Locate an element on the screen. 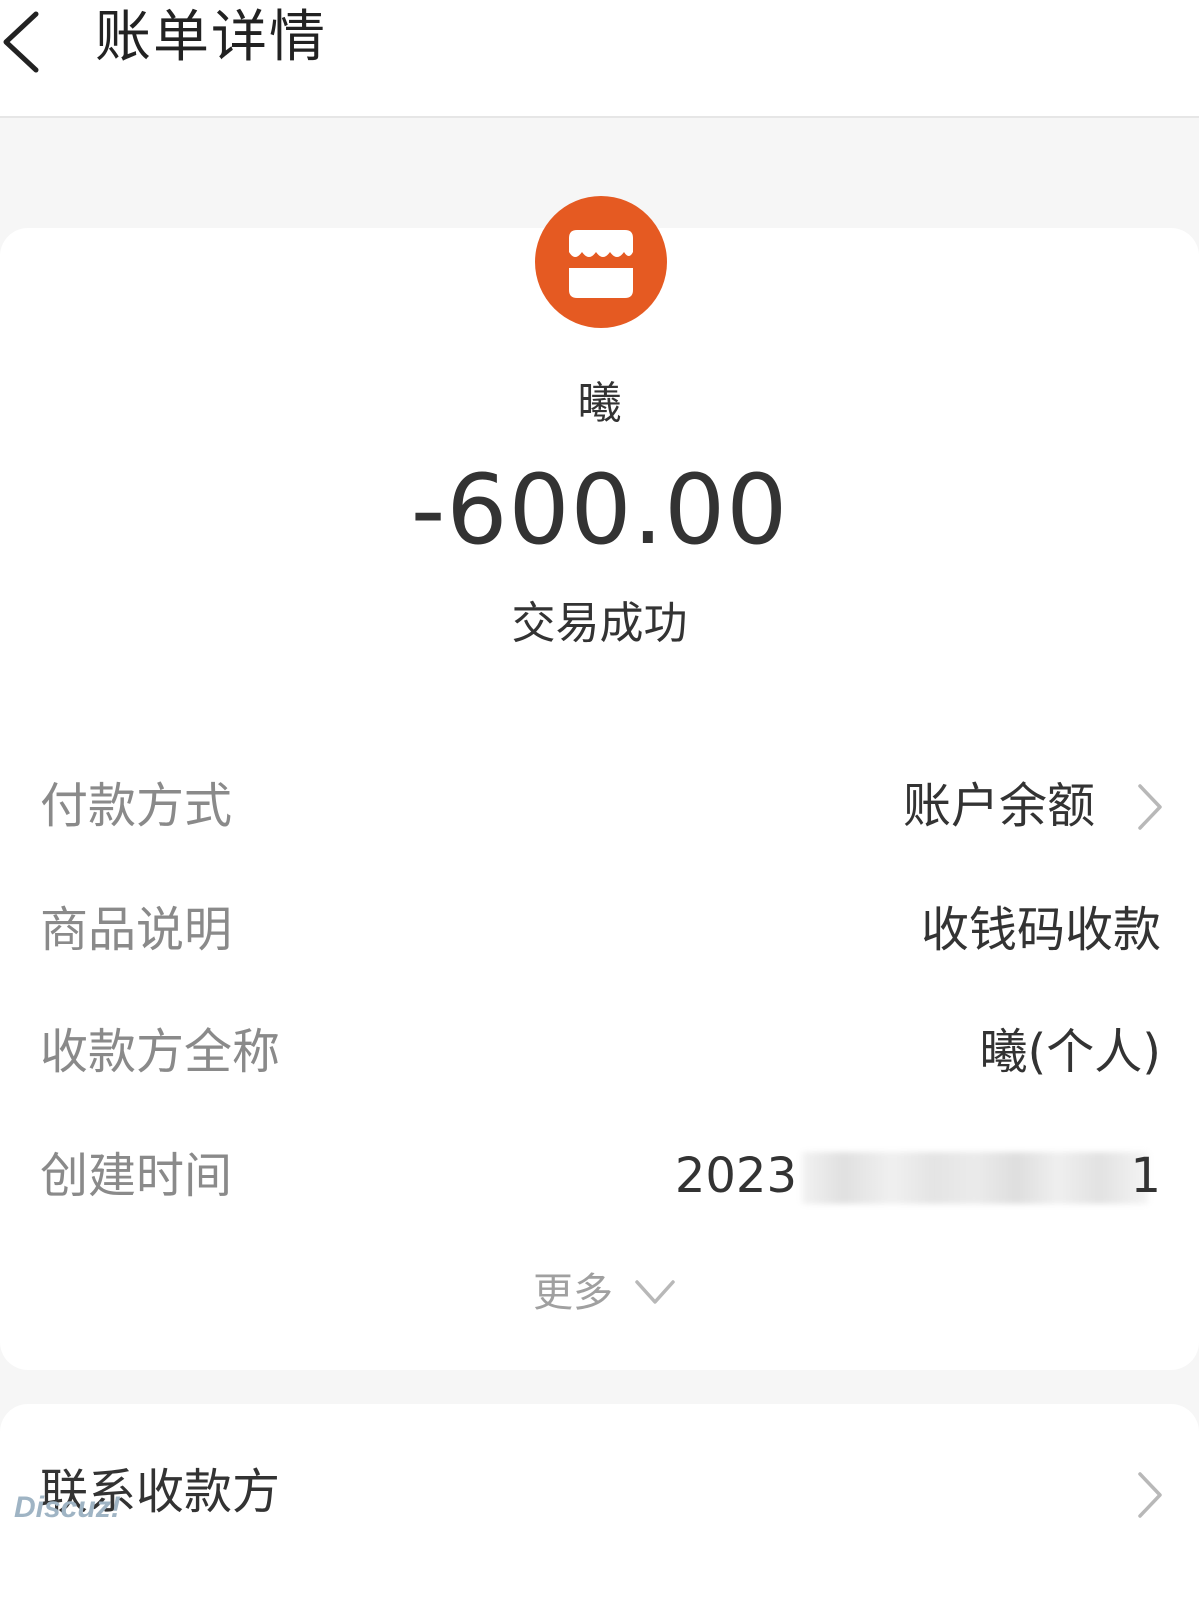 The width and height of the screenshot is (1199, 1604). payee-avatar is located at coordinates (601, 262).